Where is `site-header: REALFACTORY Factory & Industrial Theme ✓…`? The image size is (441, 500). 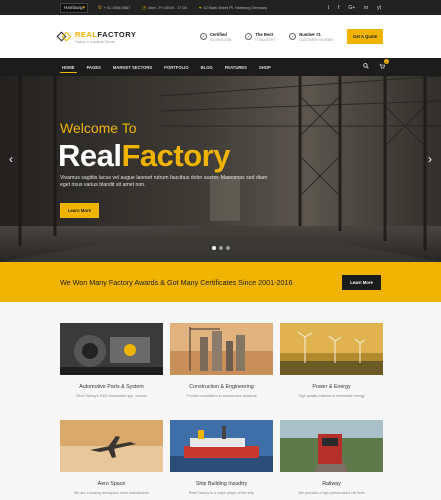 site-header: REALFACTORY Factory & Industrial Theme ✓… is located at coordinates (220, 36).